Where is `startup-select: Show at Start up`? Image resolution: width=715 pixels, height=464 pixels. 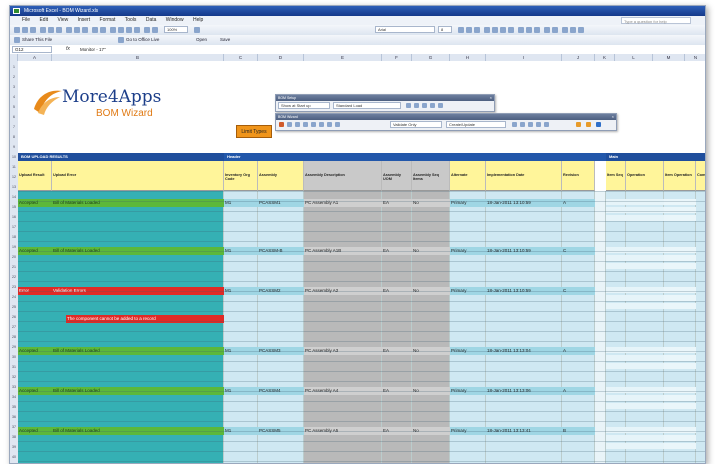 startup-select: Show at Start up is located at coordinates (304, 105).